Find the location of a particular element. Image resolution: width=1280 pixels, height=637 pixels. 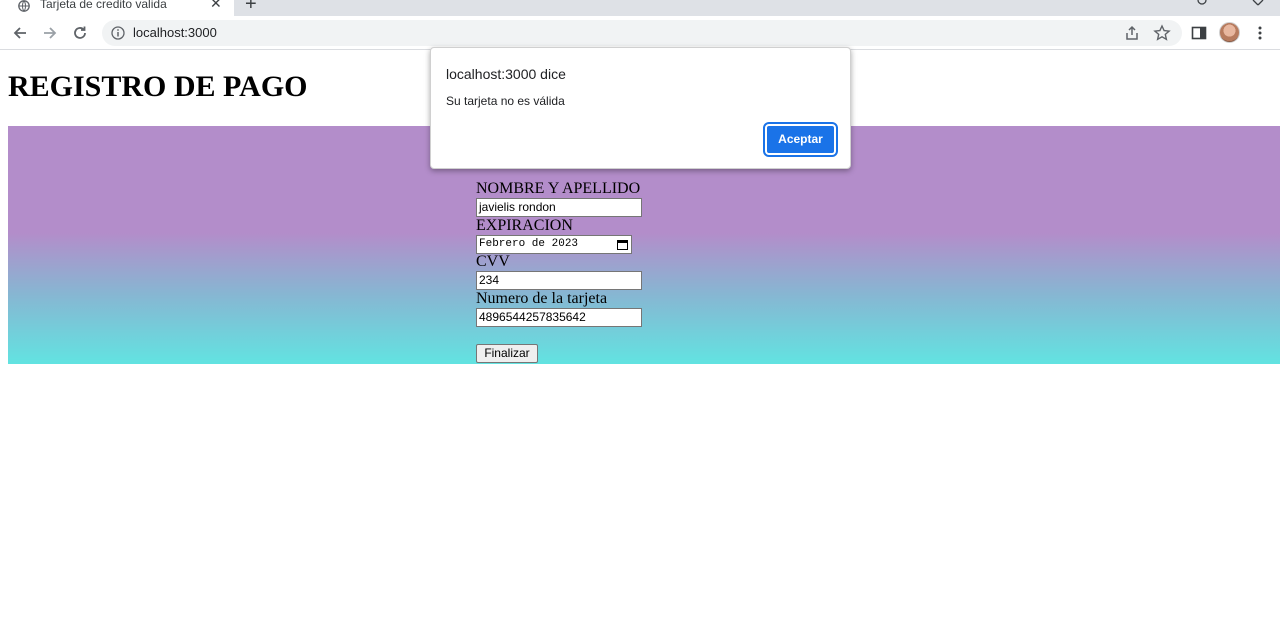

side-panel-icon is located at coordinates (1199, 33).